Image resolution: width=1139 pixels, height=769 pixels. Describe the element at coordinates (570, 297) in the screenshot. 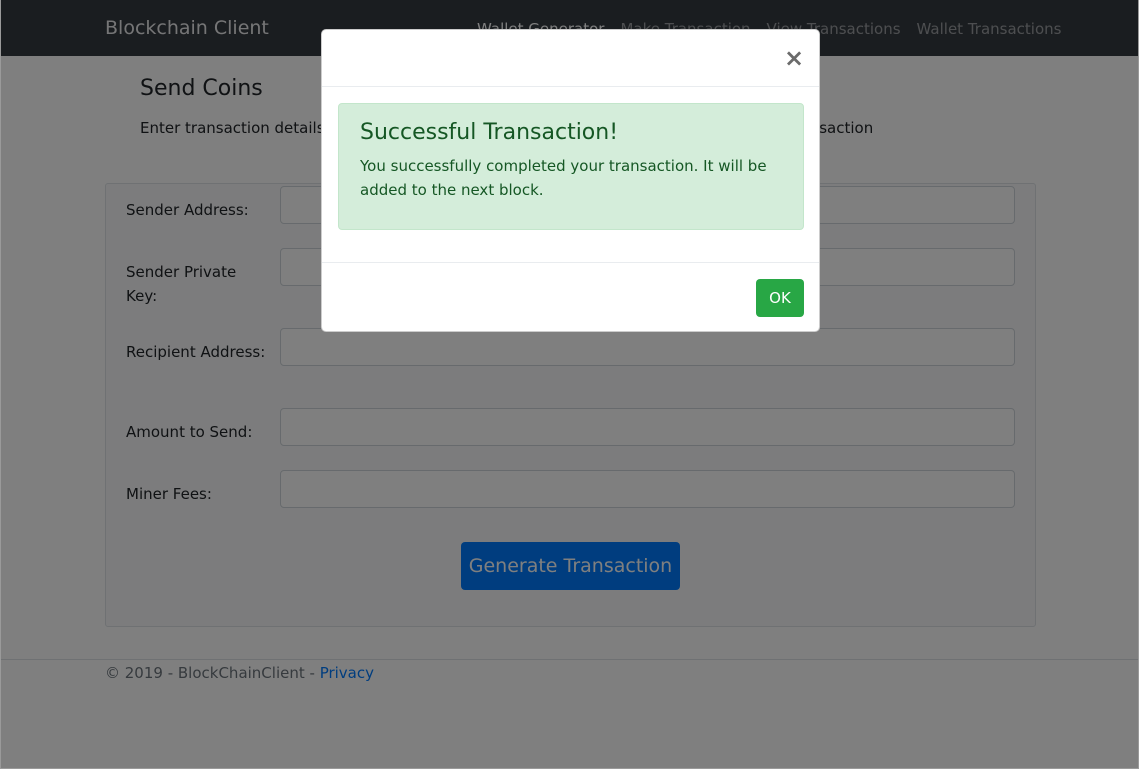

I see `modal-footer: OK` at that location.